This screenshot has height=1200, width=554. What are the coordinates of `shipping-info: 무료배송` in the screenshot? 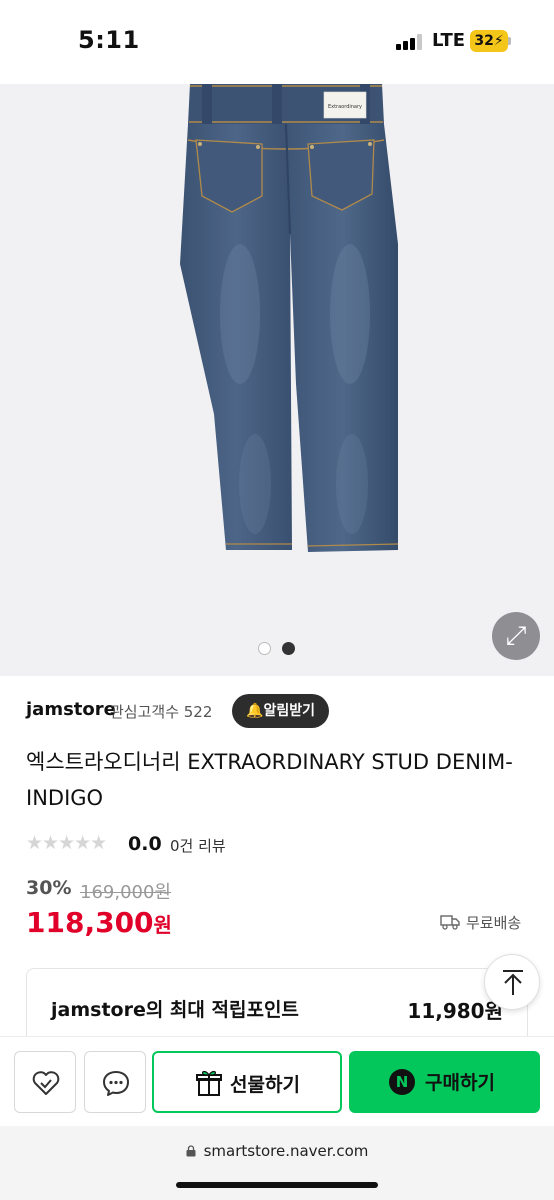 It's located at (490, 923).